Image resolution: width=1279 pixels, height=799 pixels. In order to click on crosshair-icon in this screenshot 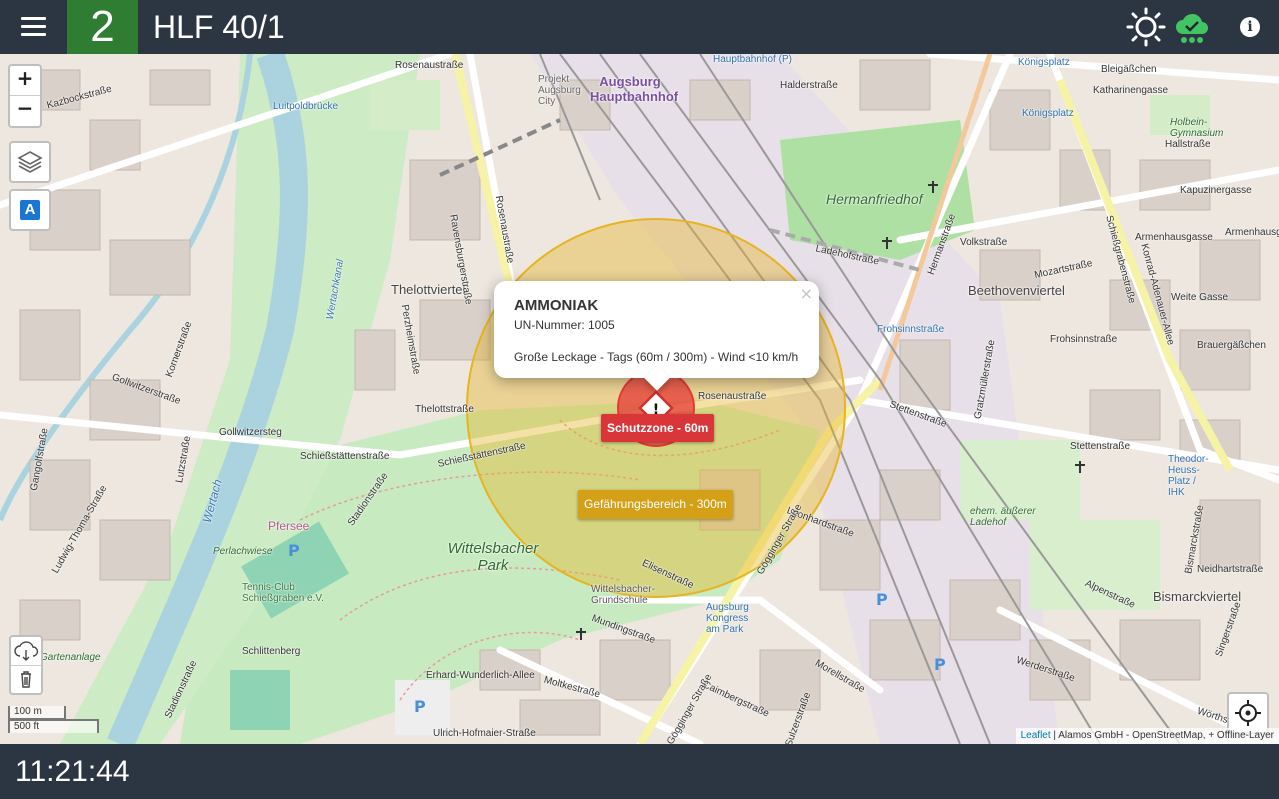, I will do `click(1248, 713)`.